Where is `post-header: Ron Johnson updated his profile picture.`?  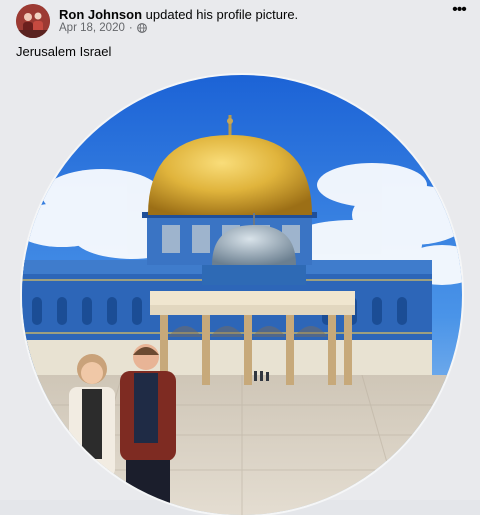 post-header: Ron Johnson updated his profile picture. is located at coordinates (178, 14).